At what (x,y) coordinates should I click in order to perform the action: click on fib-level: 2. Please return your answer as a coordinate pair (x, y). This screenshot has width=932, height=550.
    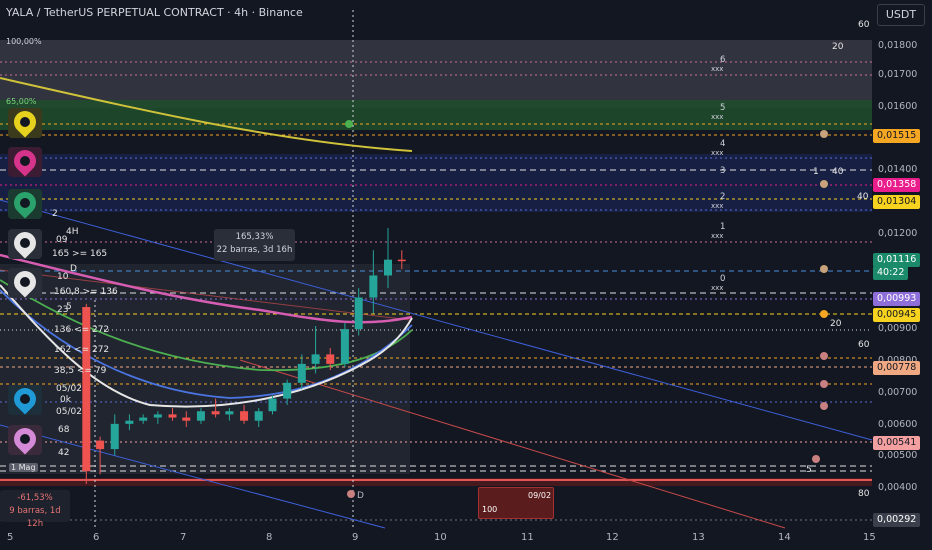
    Looking at the image, I should click on (723, 197).